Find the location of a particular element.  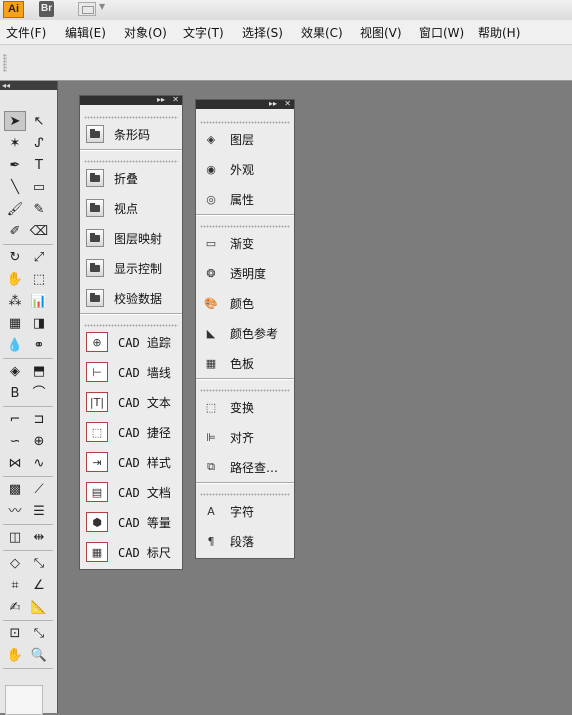

cad-rect-icon: ◫ is located at coordinates (15, 537).